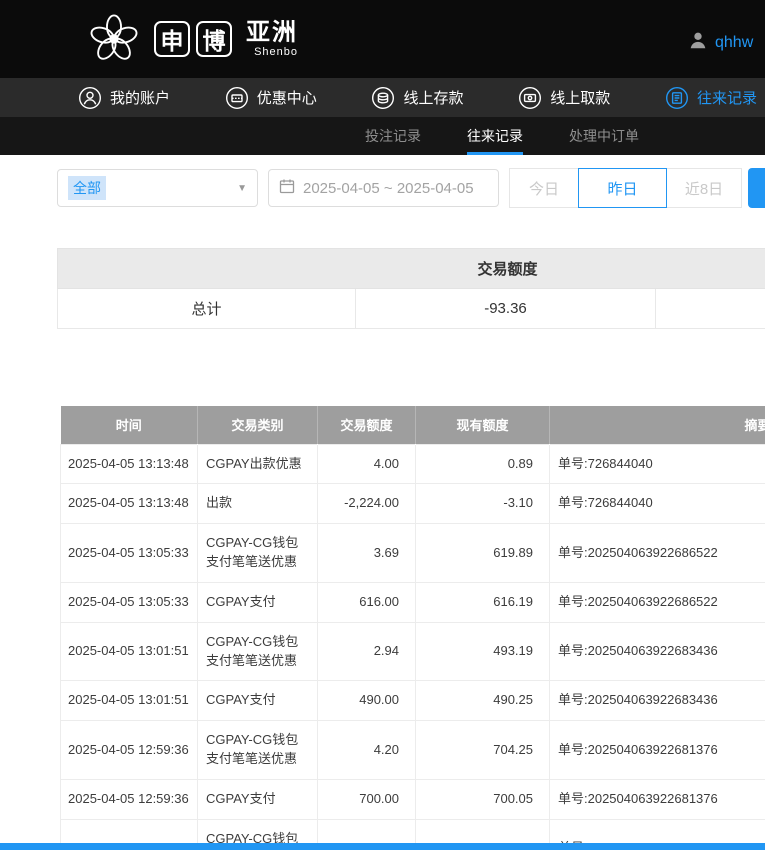 This screenshot has height=850, width=765. What do you see at coordinates (257, 504) in the screenshot?
I see `cell-type: 出款` at bounding box center [257, 504].